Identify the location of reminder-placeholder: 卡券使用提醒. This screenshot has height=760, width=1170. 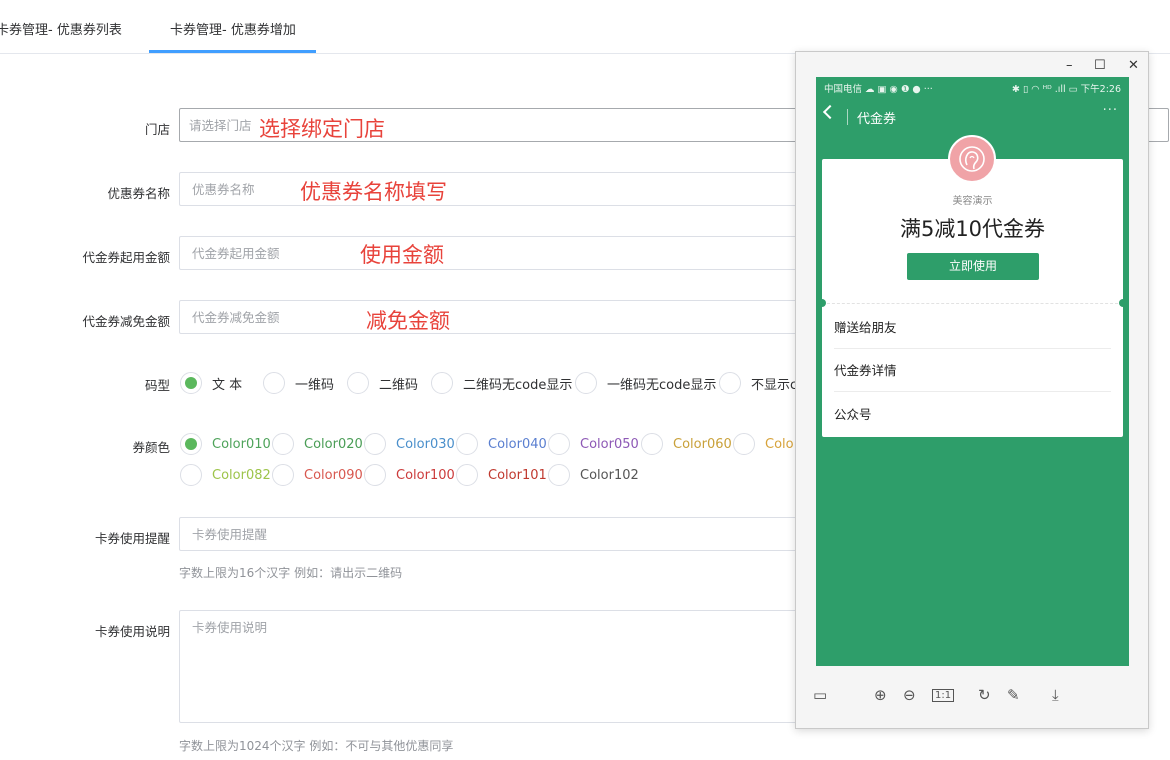
(230, 534).